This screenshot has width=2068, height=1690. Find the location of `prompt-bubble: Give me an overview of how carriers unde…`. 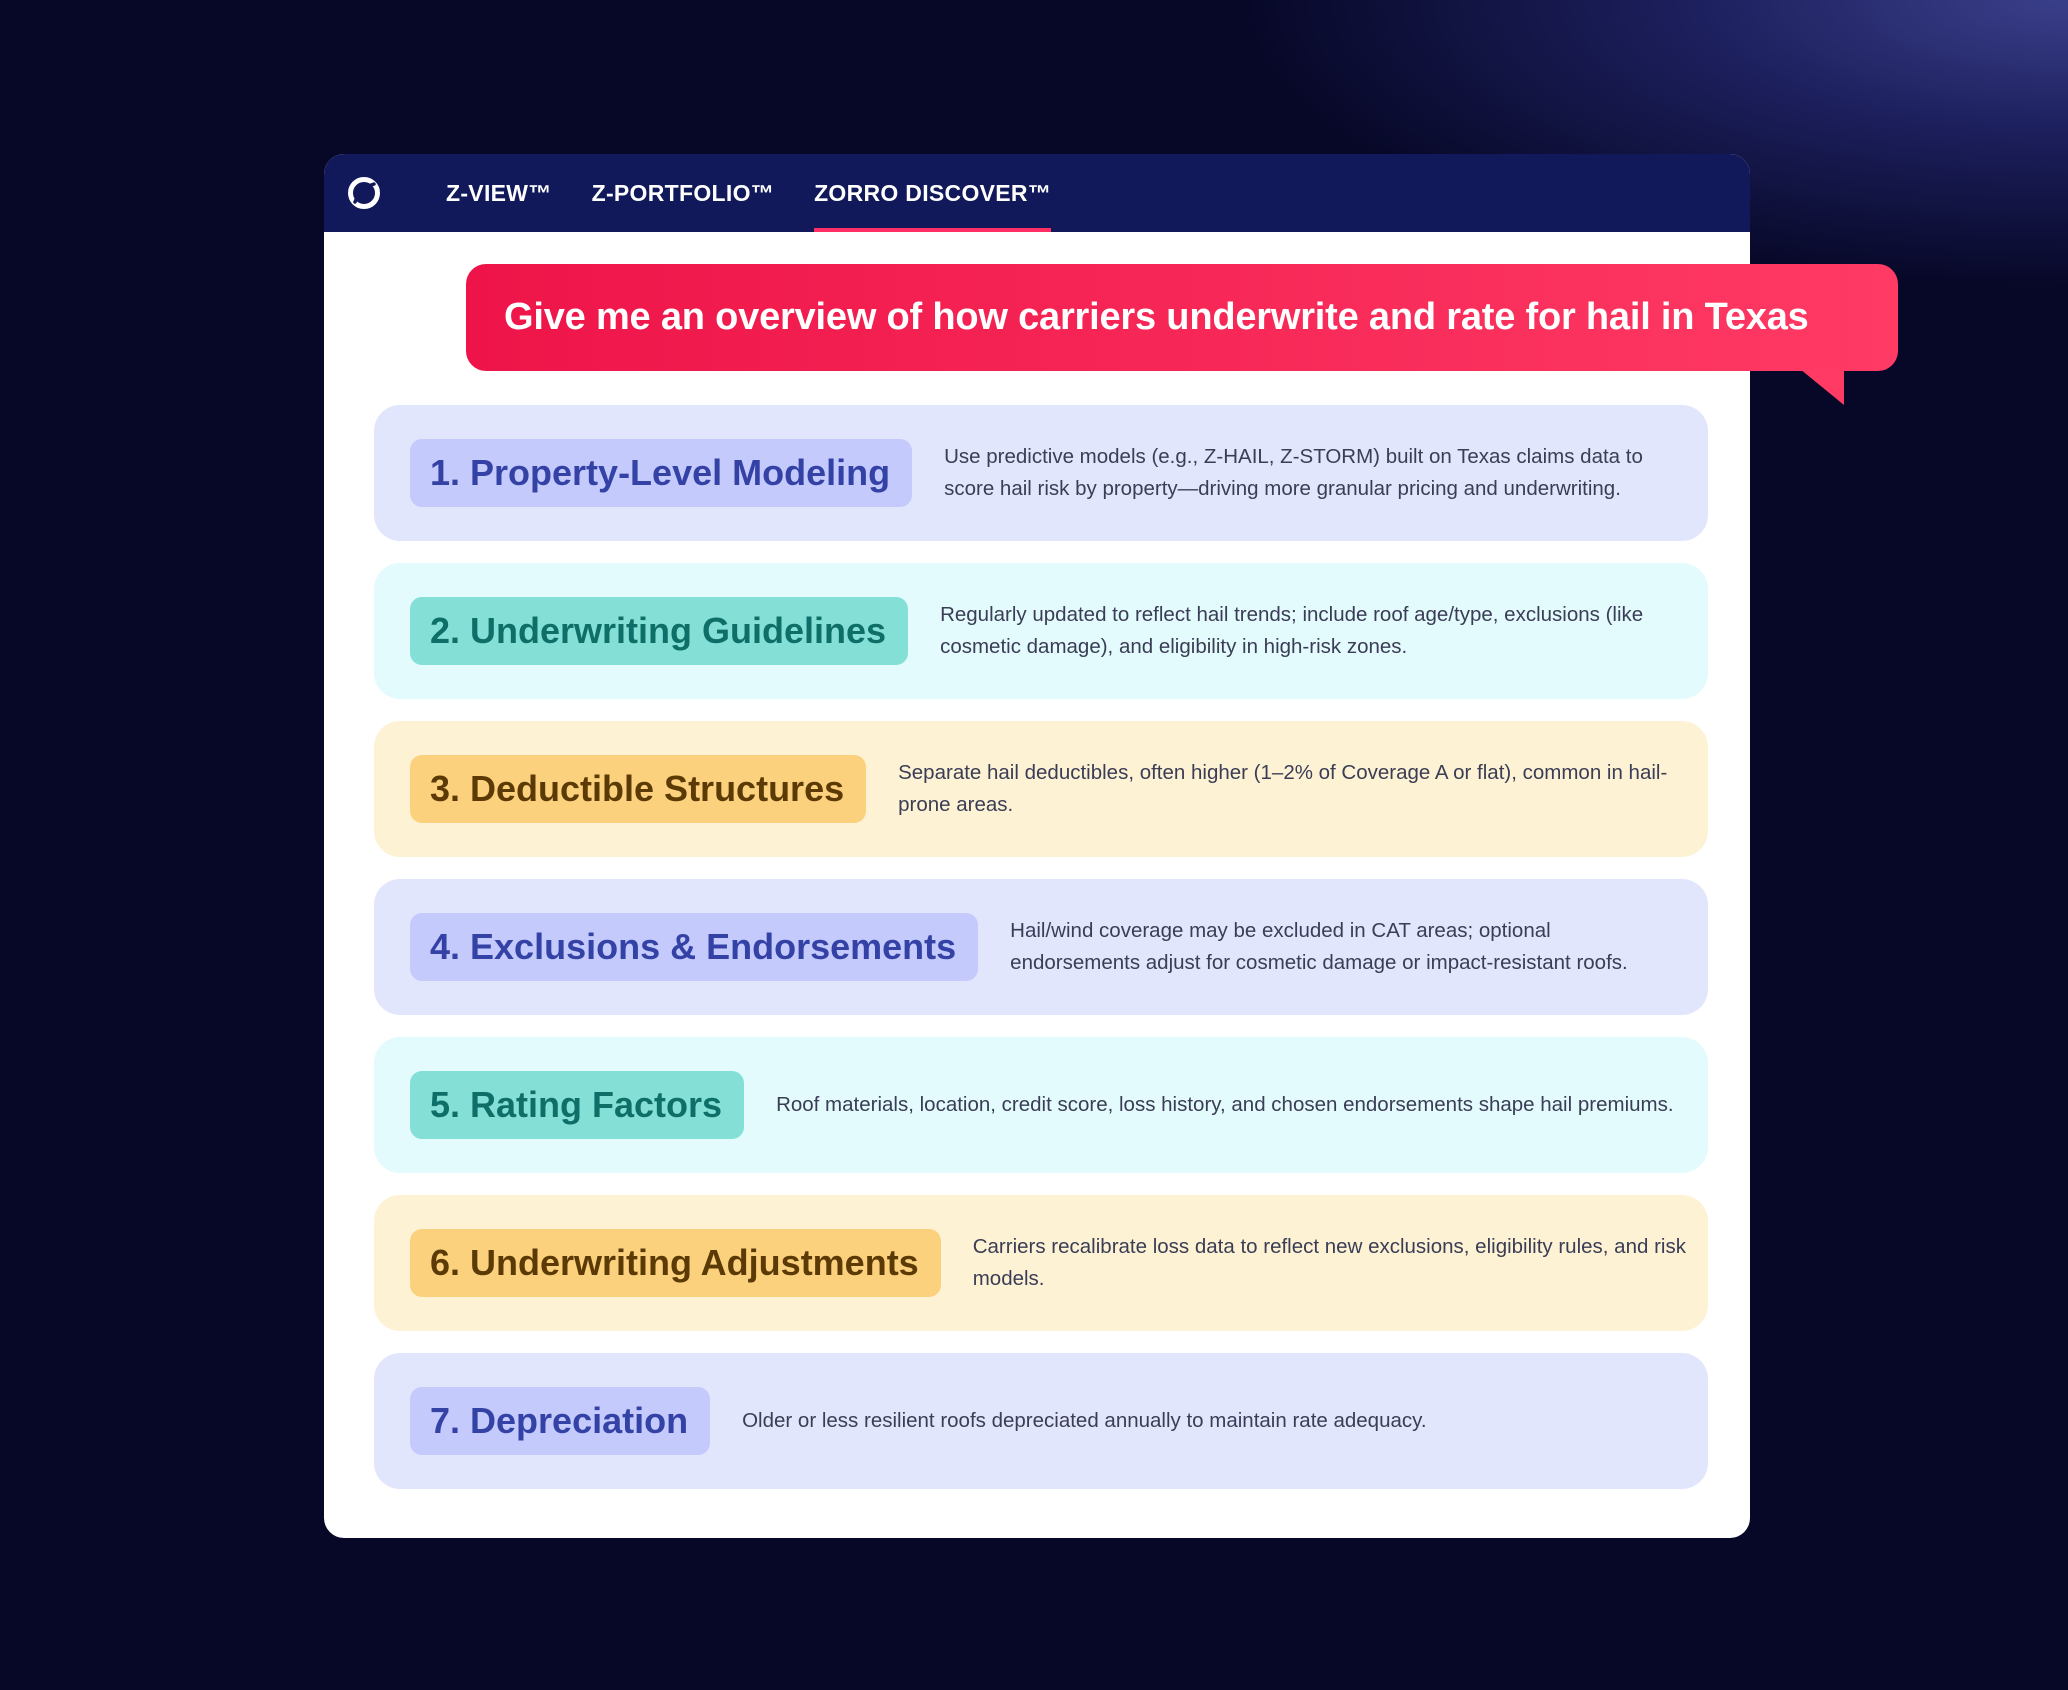

prompt-bubble: Give me an overview of how carriers unde… is located at coordinates (1182, 317).